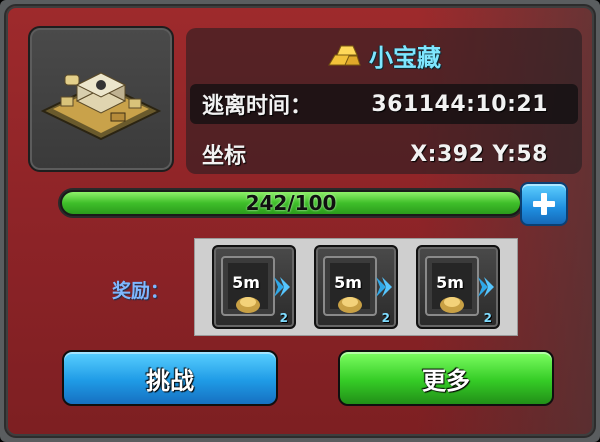  Describe the element at coordinates (344, 55) in the screenshot. I see `gold-bars-icon` at that location.